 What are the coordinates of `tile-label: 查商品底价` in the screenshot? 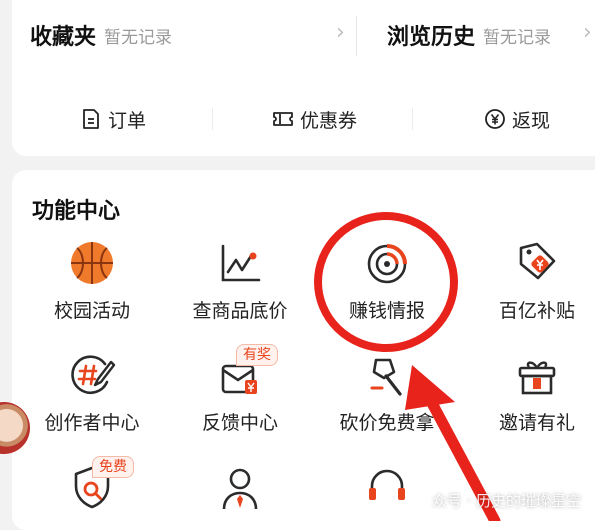 It's located at (240, 311).